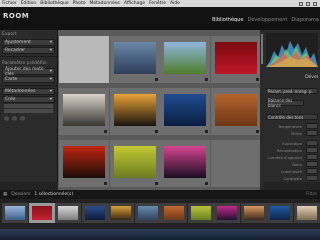 This screenshot has height=240, width=320. Describe the element at coordinates (286, 117) in the screenshot. I see `tone-control-label: Contrôle des tons` at that location.